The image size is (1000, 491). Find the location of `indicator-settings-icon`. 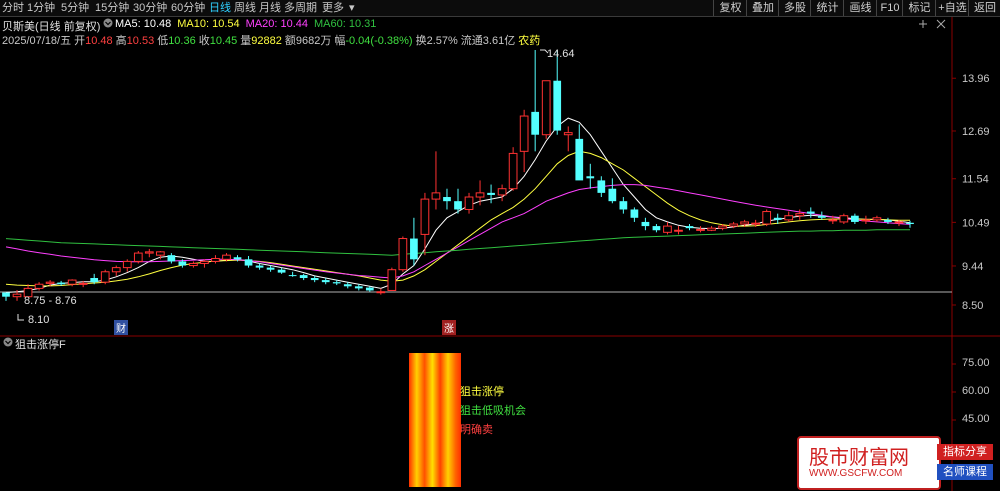

indicator-settings-icon is located at coordinates (8, 343).